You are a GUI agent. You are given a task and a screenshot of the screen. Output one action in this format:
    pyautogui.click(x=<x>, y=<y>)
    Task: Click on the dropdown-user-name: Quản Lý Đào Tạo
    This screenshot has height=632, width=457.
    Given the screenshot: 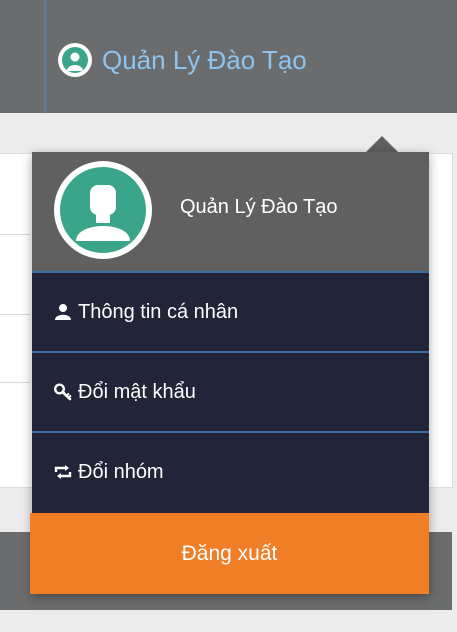 What is the action you would take?
    pyautogui.click(x=259, y=207)
    